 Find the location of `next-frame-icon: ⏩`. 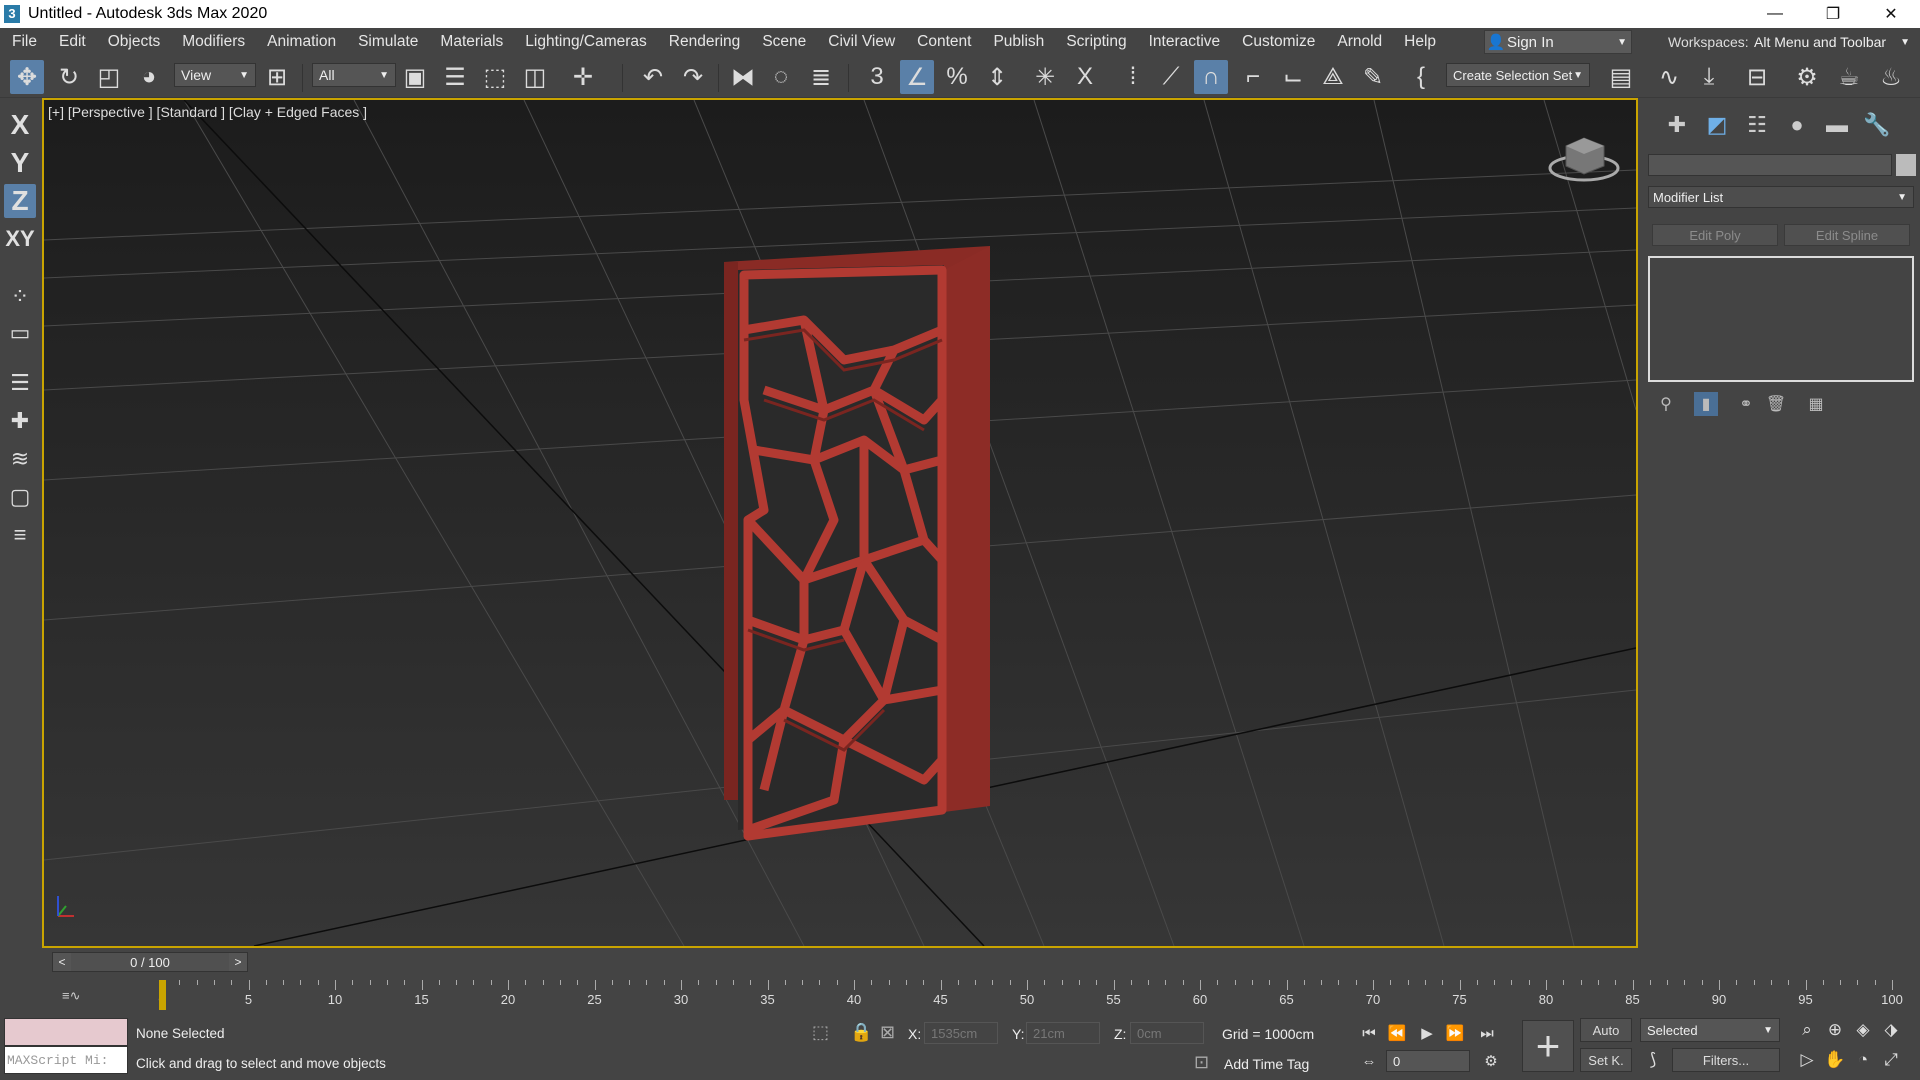

next-frame-icon: ⏩ is located at coordinates (1455, 1033).